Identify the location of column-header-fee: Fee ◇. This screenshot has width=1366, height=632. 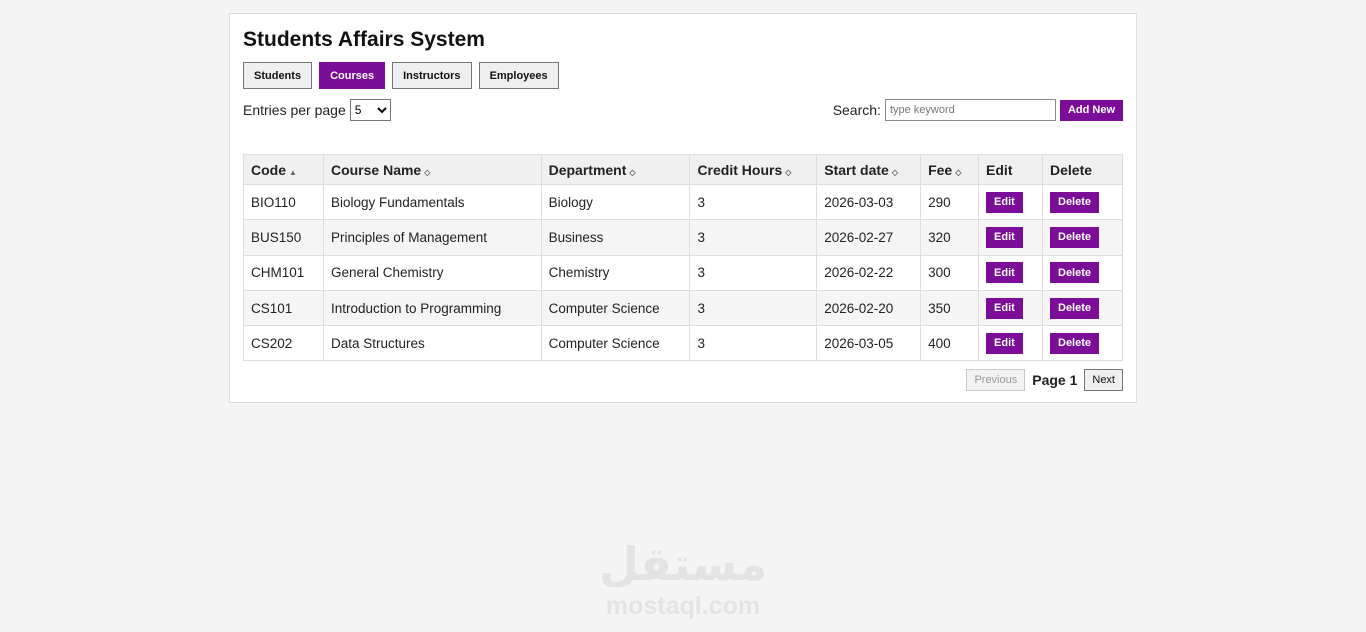
(950, 169).